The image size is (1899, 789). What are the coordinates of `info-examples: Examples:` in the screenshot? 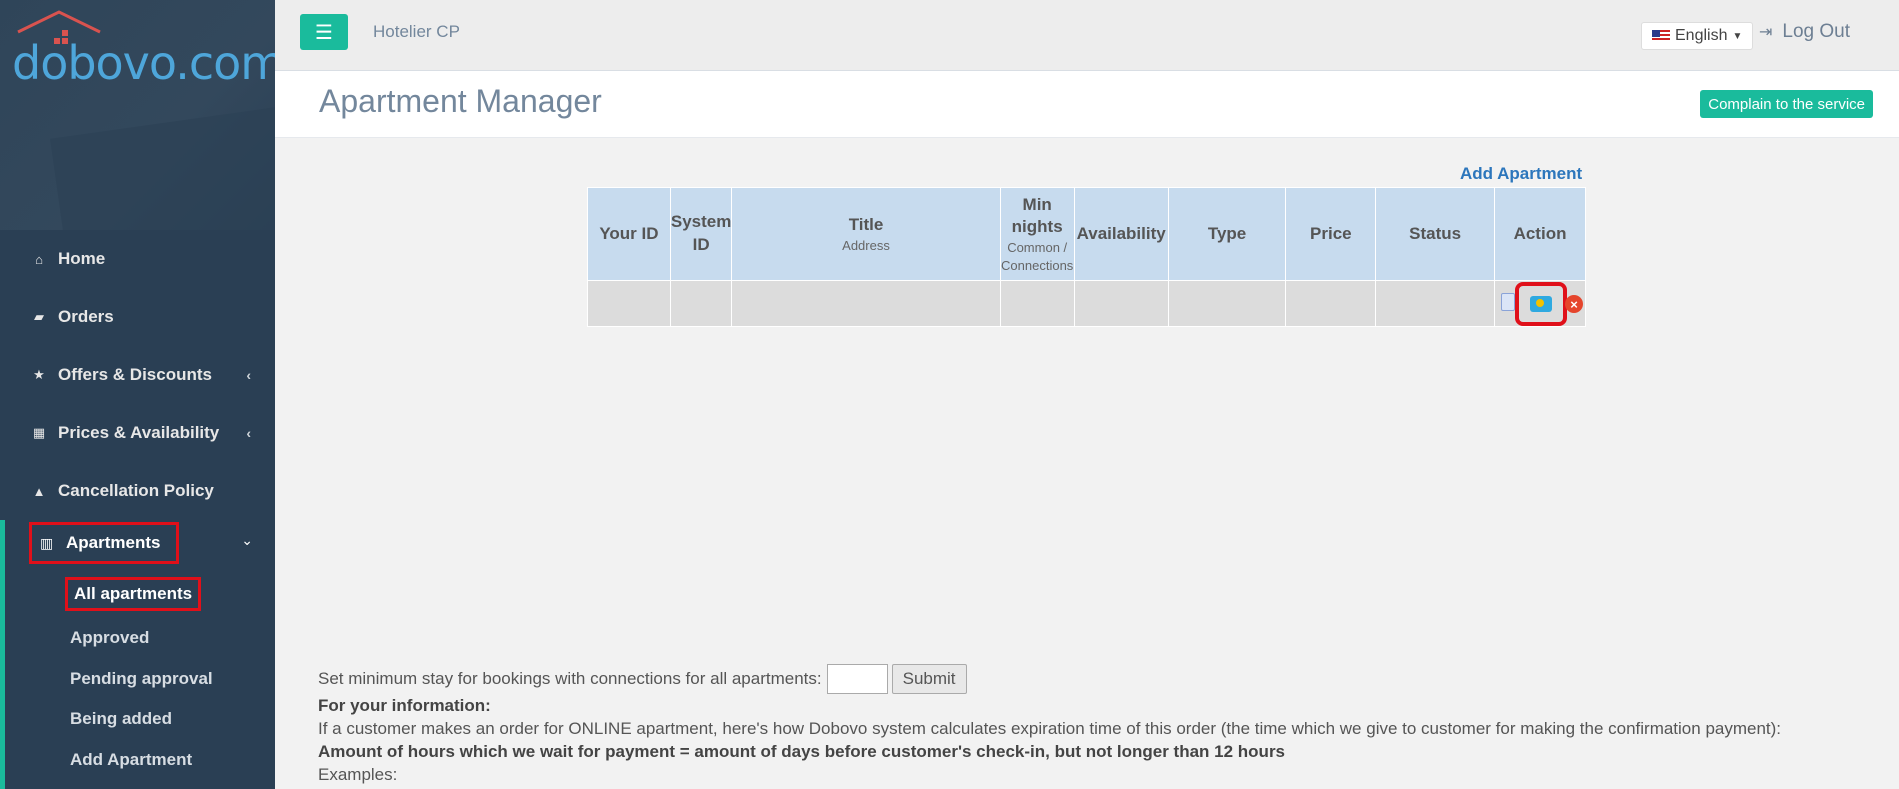 It's located at (358, 774).